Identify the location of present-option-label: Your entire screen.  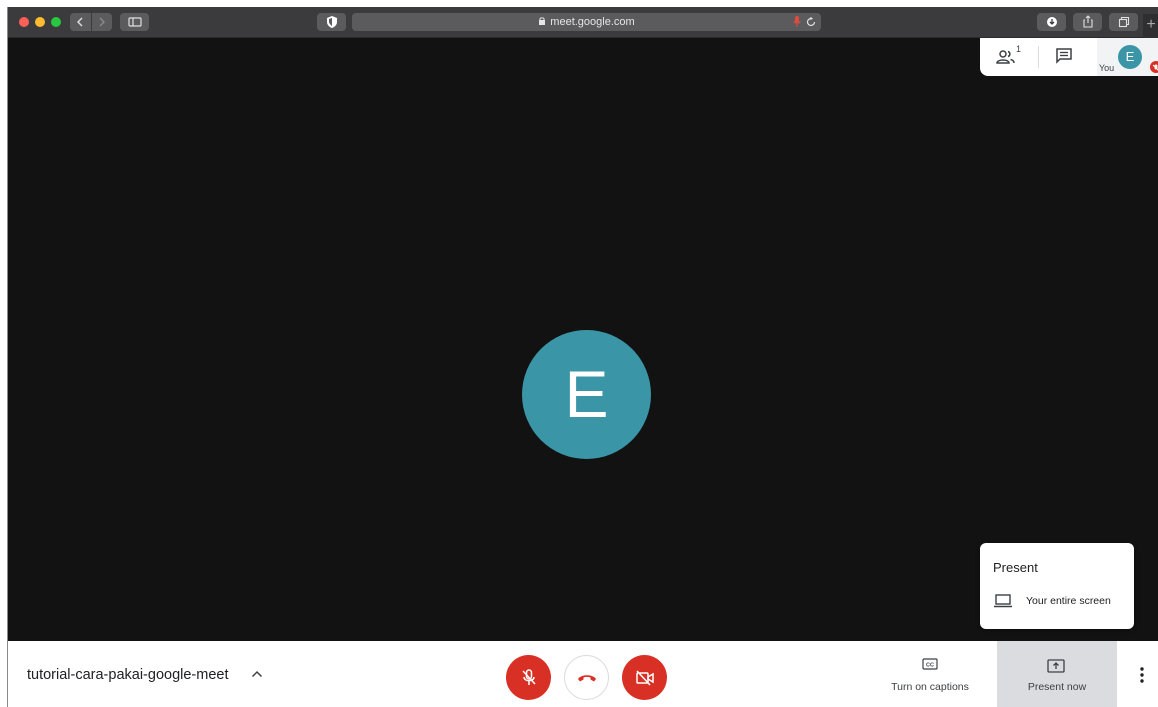
(1068, 601).